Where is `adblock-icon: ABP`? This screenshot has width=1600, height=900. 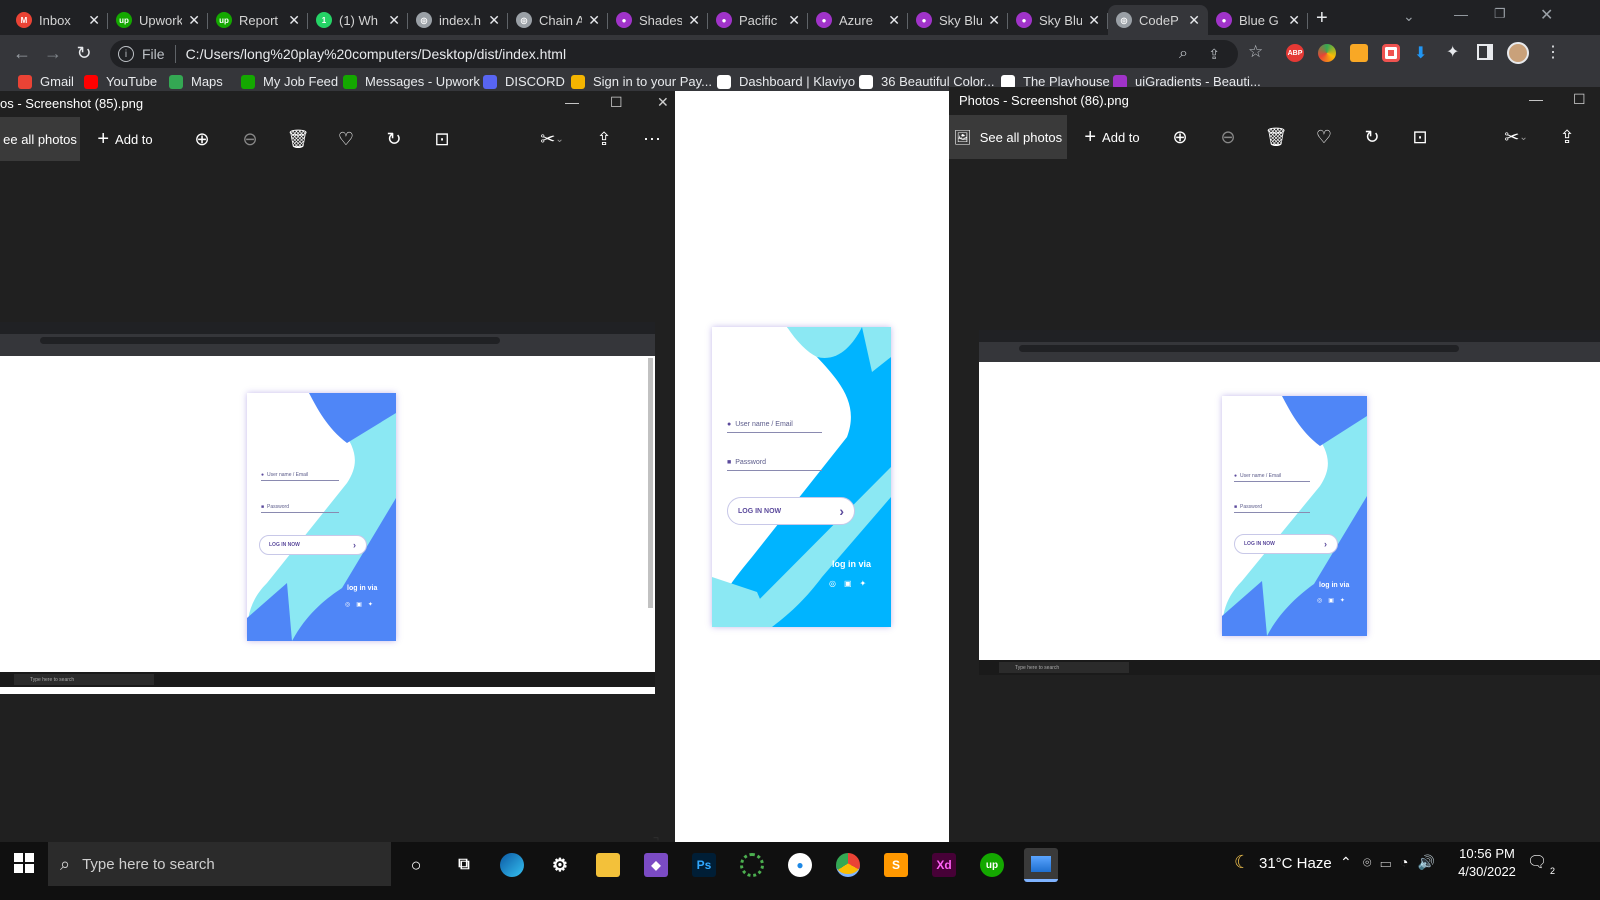
adblock-icon: ABP is located at coordinates (1295, 53).